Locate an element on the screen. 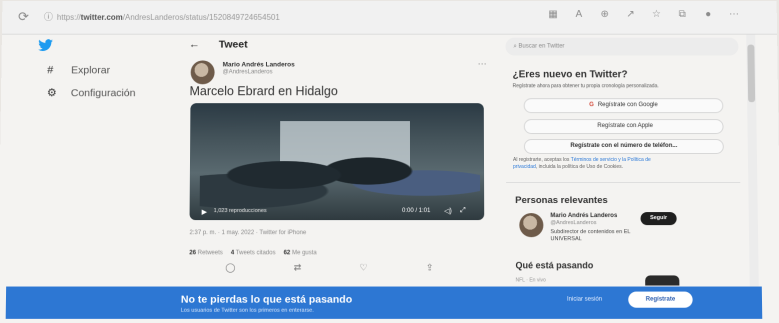 Image resolution: width=779 pixels, height=323 pixels. sidebar-item-configuracion: ⚙ Configuración is located at coordinates (91, 92).